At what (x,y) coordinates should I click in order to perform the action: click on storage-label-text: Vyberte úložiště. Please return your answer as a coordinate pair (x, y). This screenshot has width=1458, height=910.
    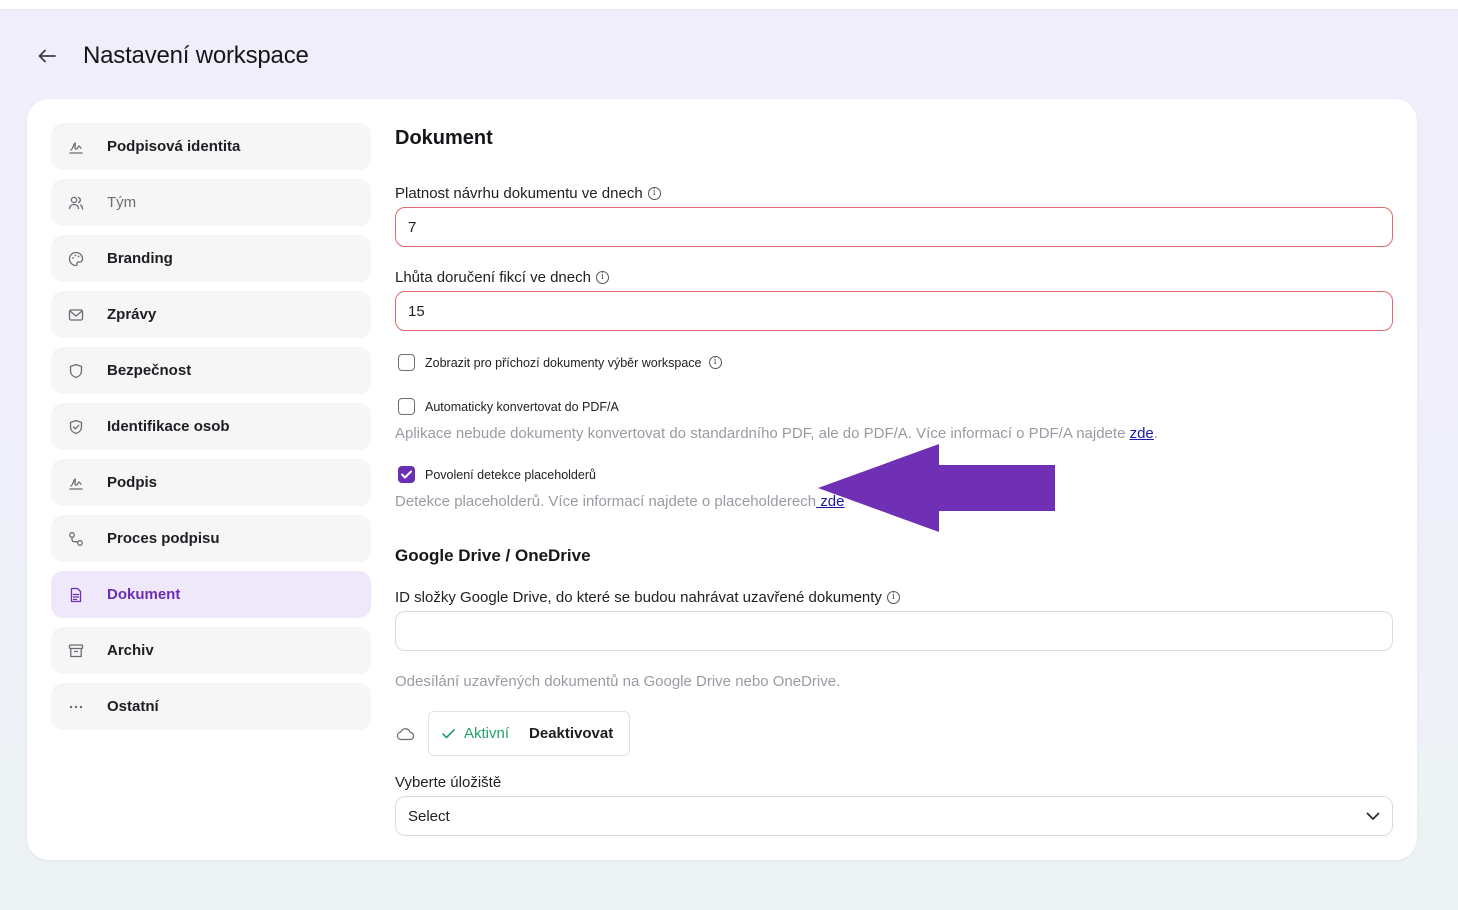
    Looking at the image, I should click on (448, 782).